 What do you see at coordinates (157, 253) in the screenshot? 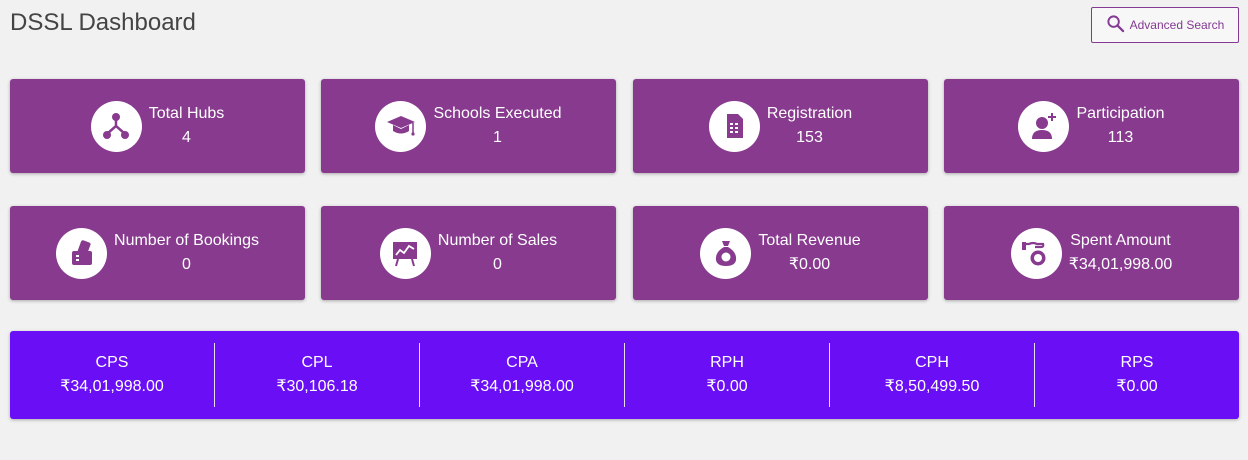
I see `card-number-of-bookings: Number of Bookings 0` at bounding box center [157, 253].